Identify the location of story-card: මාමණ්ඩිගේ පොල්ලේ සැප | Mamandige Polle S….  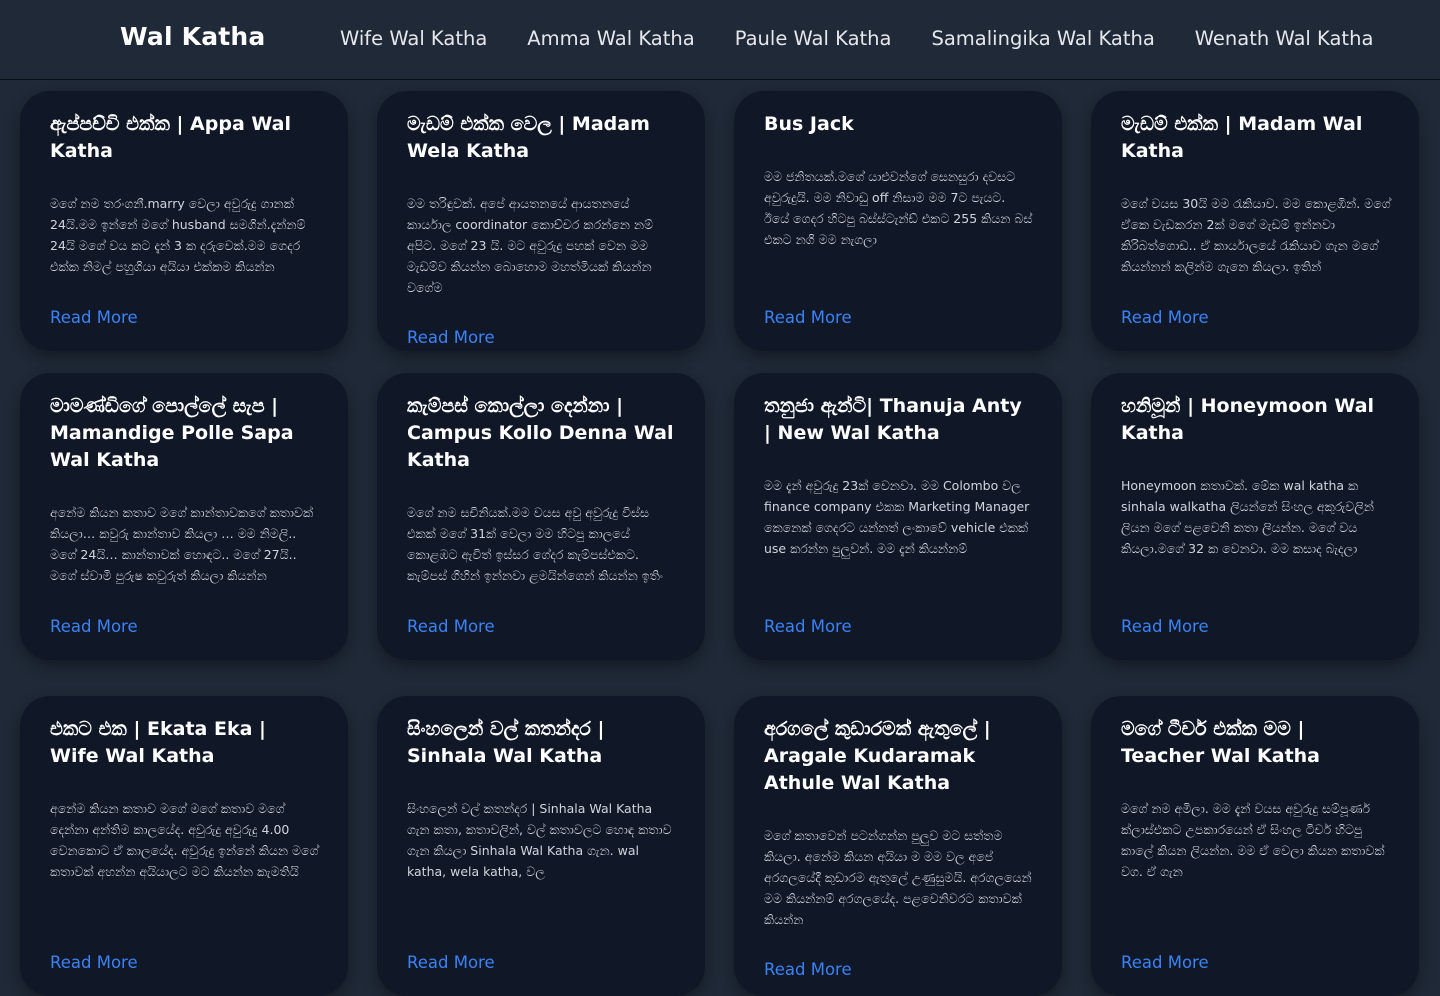
(184, 516).